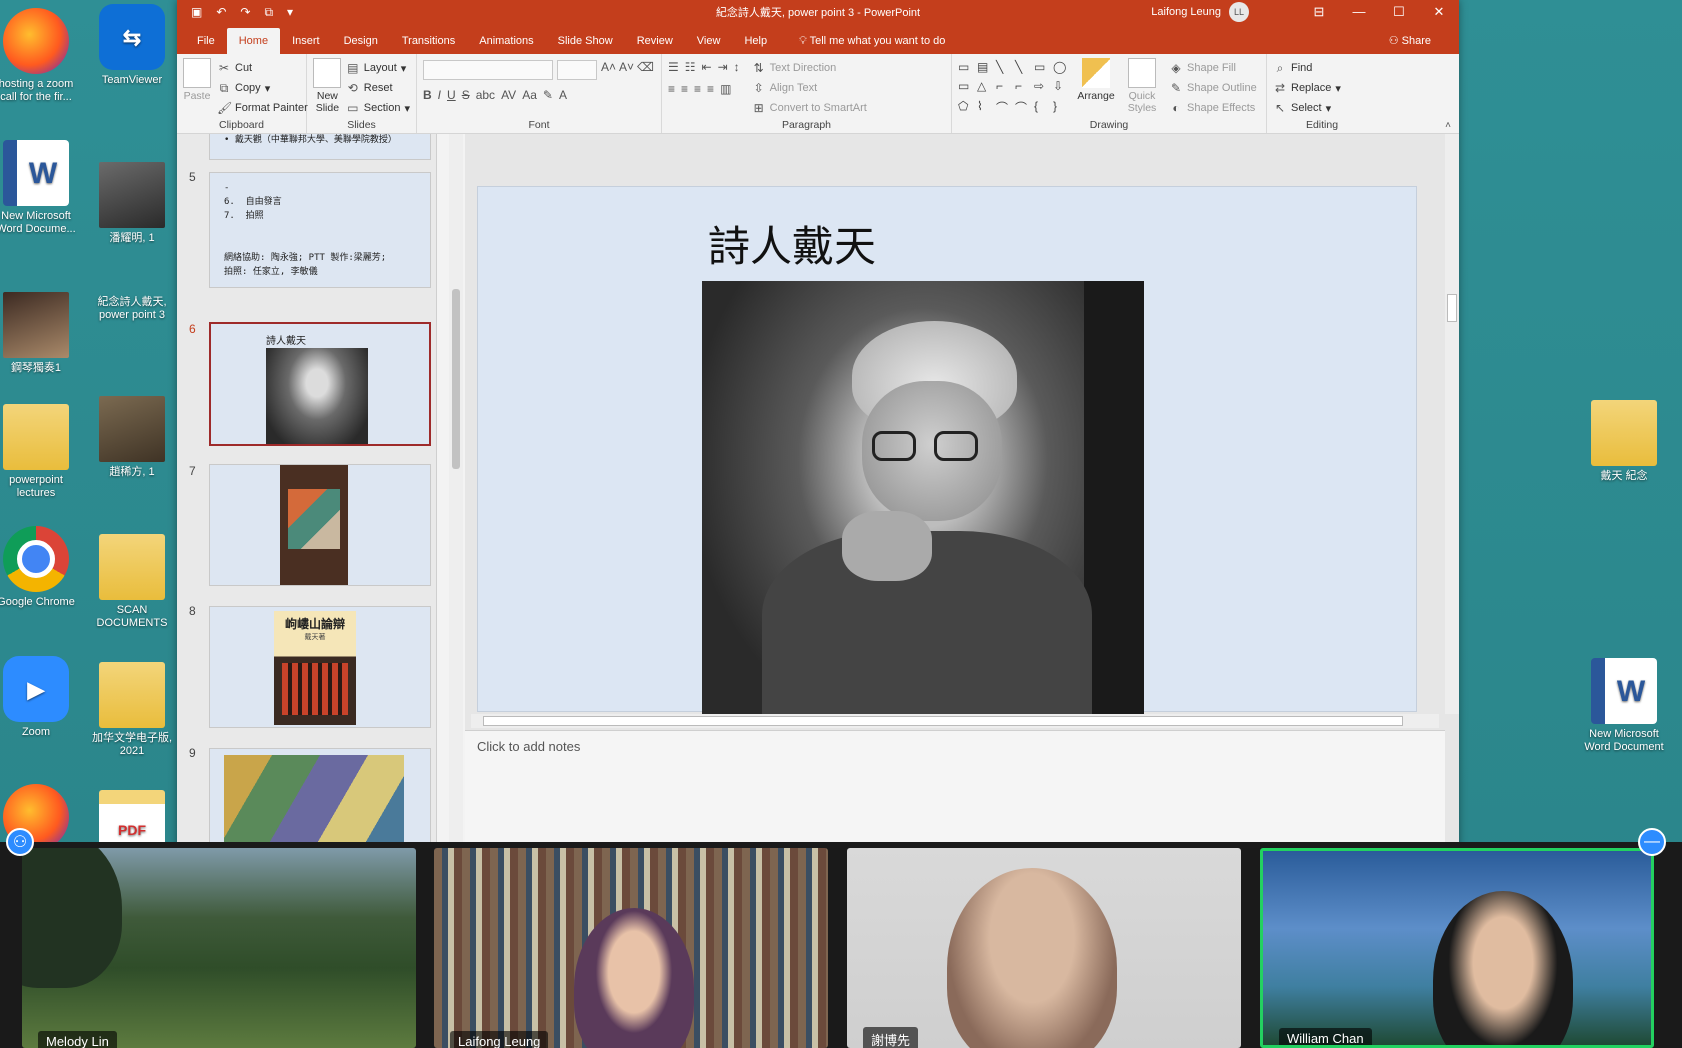  What do you see at coordinates (306, 41) in the screenshot?
I see `tab-insert: Insert` at bounding box center [306, 41].